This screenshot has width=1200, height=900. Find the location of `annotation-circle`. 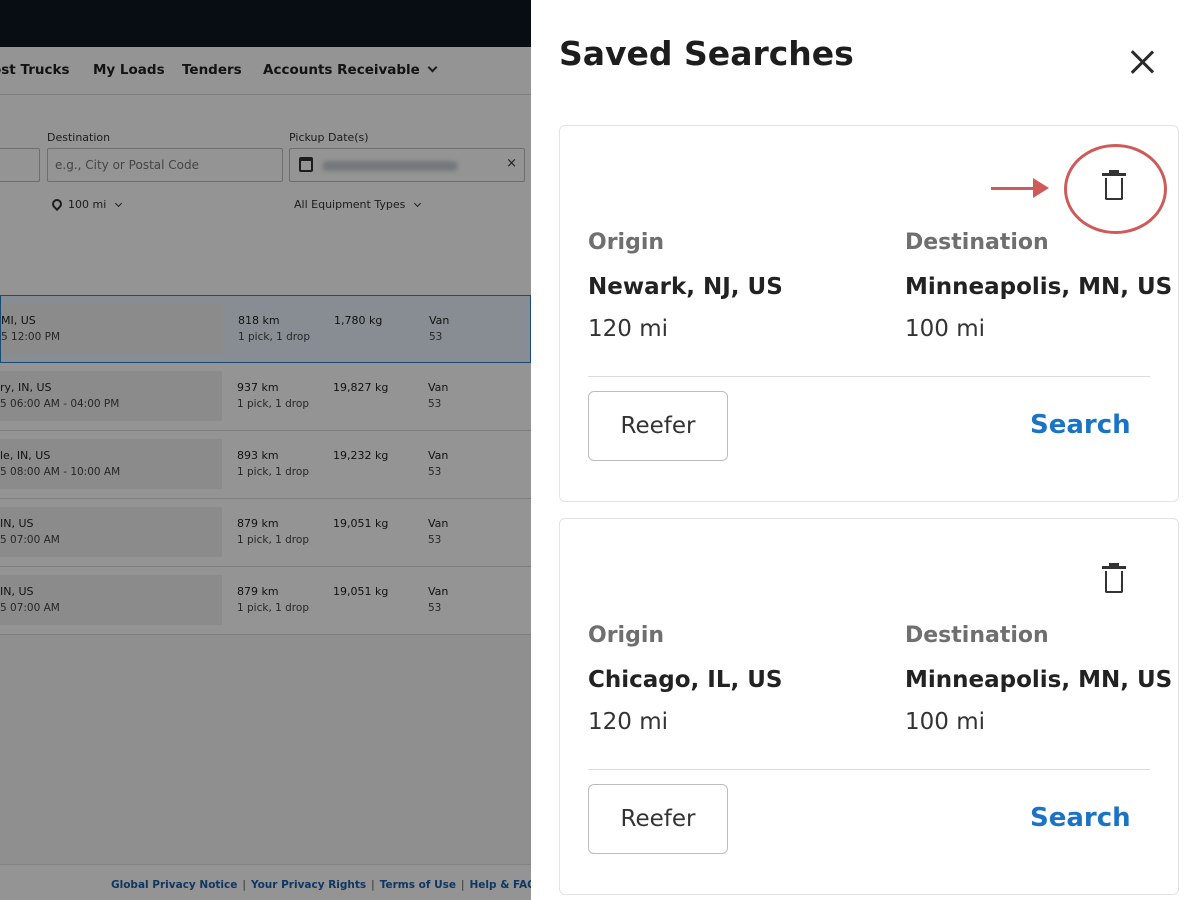

annotation-circle is located at coordinates (1115, 189).